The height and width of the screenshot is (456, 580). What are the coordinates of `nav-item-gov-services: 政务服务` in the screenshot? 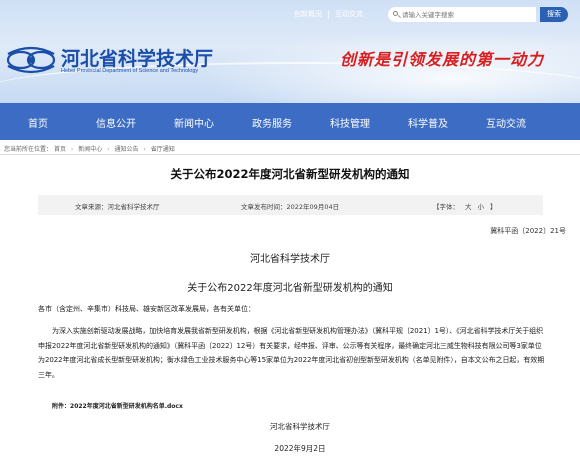 It's located at (272, 122).